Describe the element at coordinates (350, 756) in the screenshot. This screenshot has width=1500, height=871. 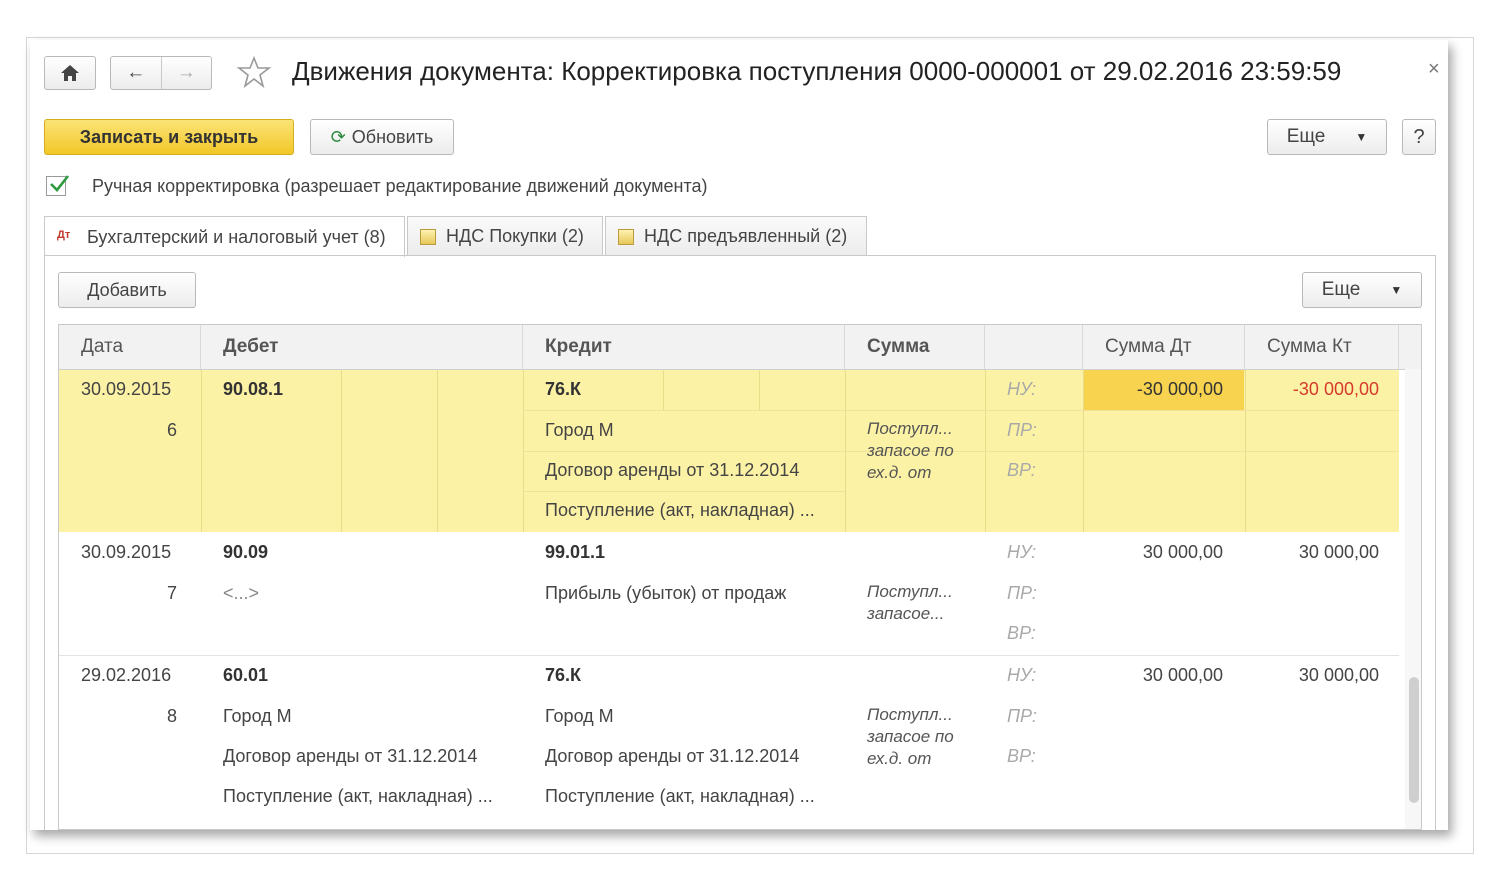
I see `debit-subconto-2: Договор аренды от 31.12.2014` at that location.